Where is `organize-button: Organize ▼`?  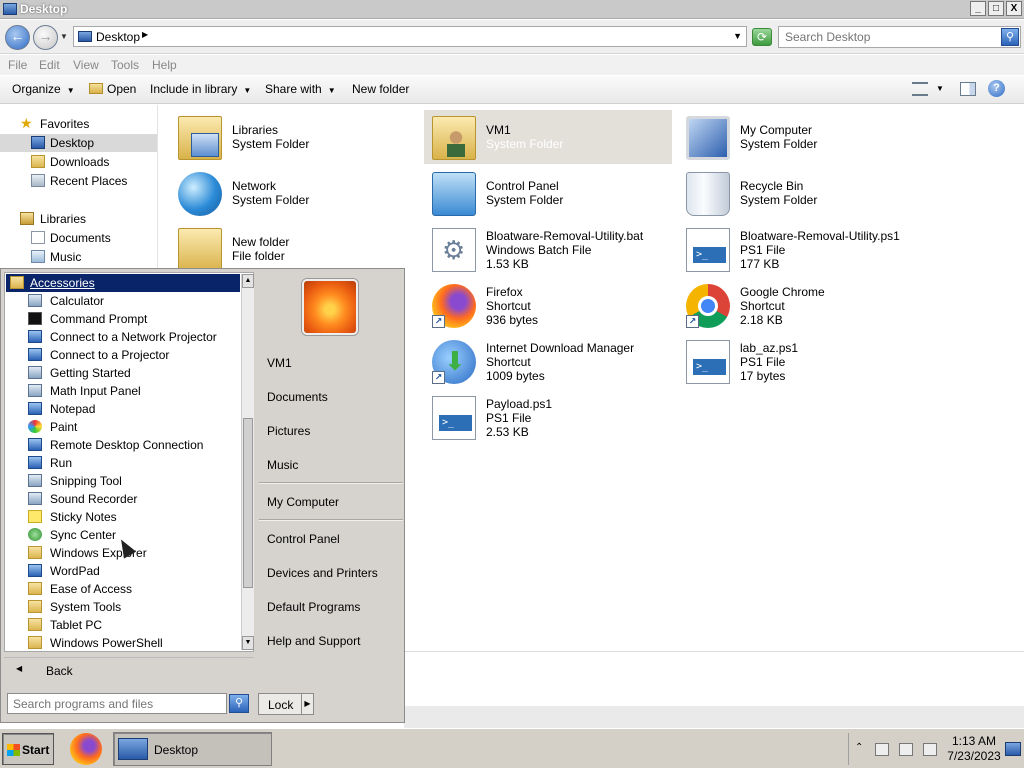
organize-button: Organize ▼ is located at coordinates (43, 89).